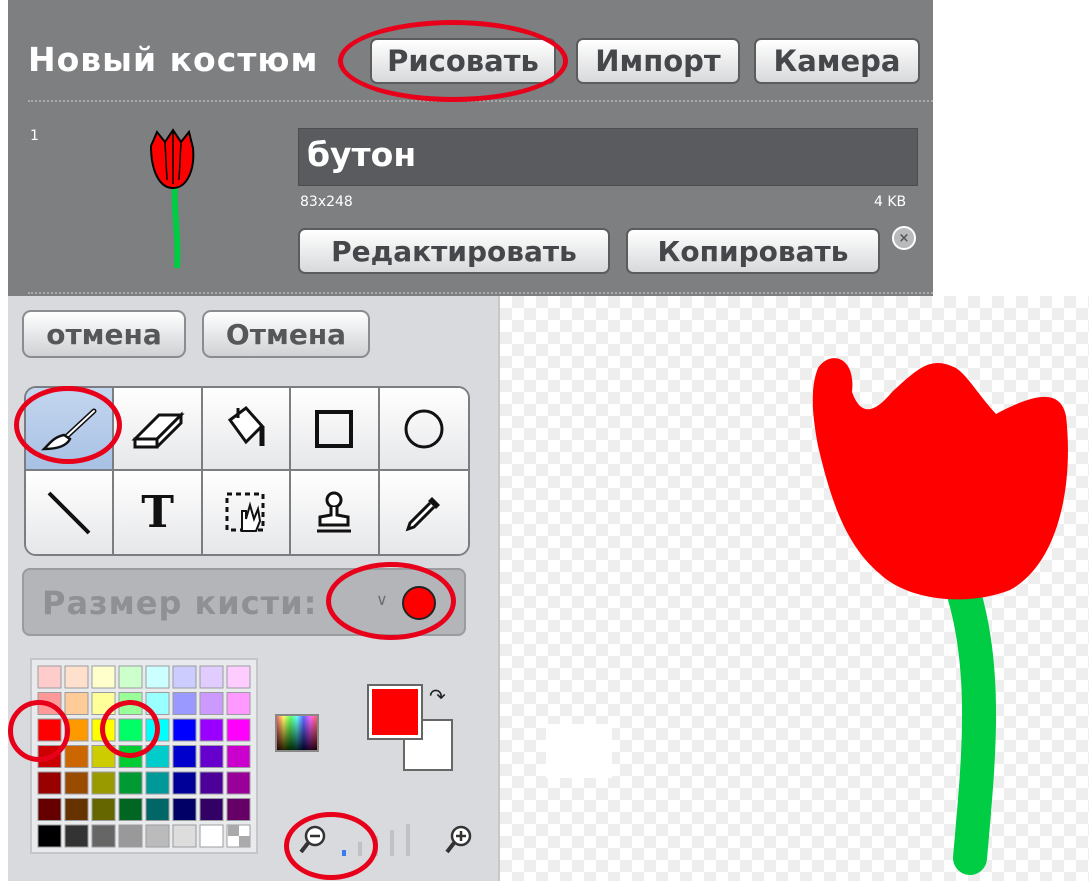  What do you see at coordinates (39, 731) in the screenshot?
I see `highlight-red-swatch` at bounding box center [39, 731].